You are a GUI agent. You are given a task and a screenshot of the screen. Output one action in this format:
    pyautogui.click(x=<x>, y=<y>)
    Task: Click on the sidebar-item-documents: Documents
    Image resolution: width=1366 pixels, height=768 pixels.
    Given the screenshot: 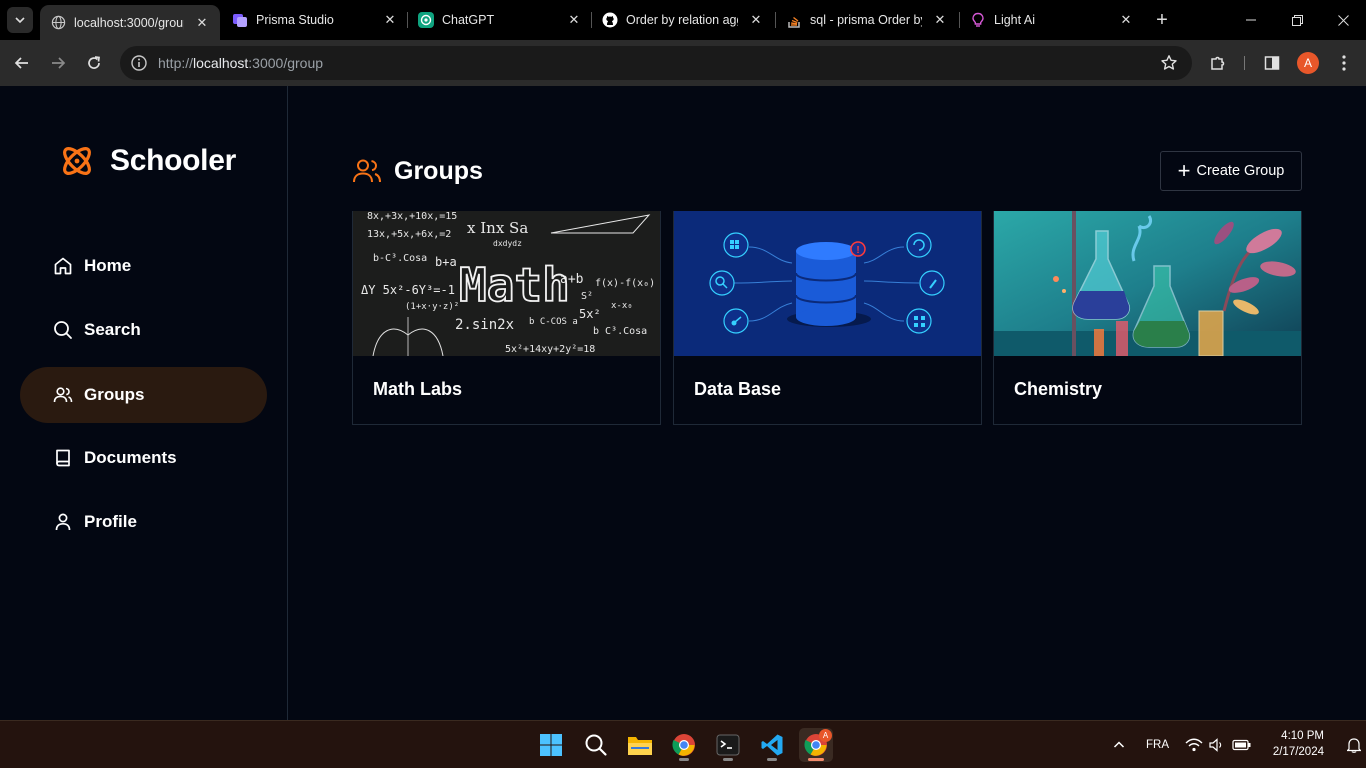 What is the action you would take?
    pyautogui.click(x=143, y=458)
    